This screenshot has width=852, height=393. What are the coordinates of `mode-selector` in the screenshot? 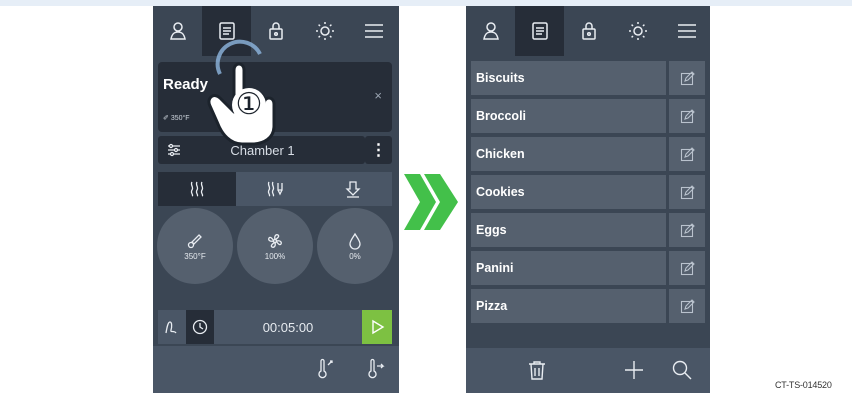 It's located at (275, 189).